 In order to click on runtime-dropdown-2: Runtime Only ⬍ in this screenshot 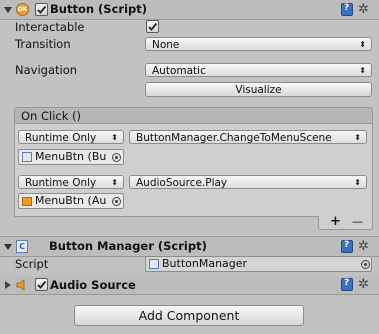, I will do `click(71, 182)`.